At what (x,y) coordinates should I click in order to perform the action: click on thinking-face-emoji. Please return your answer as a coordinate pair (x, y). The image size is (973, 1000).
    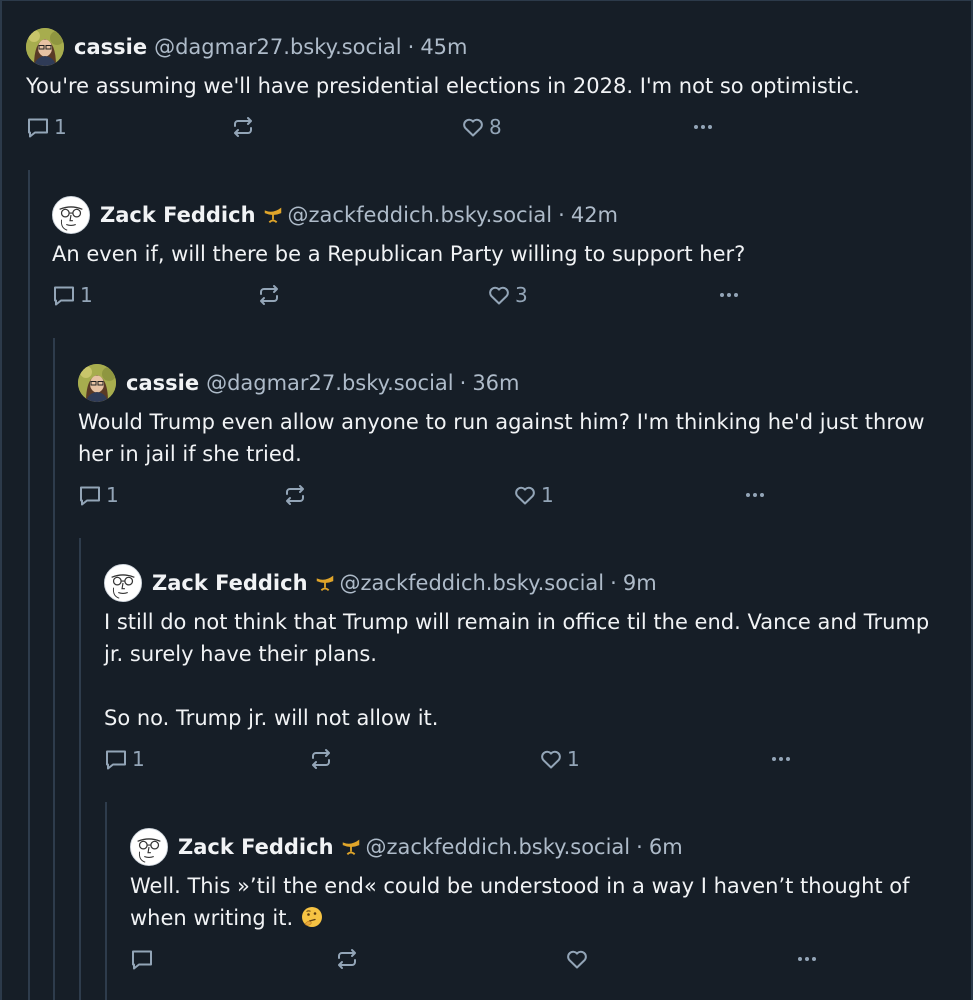
    Looking at the image, I should click on (311, 917).